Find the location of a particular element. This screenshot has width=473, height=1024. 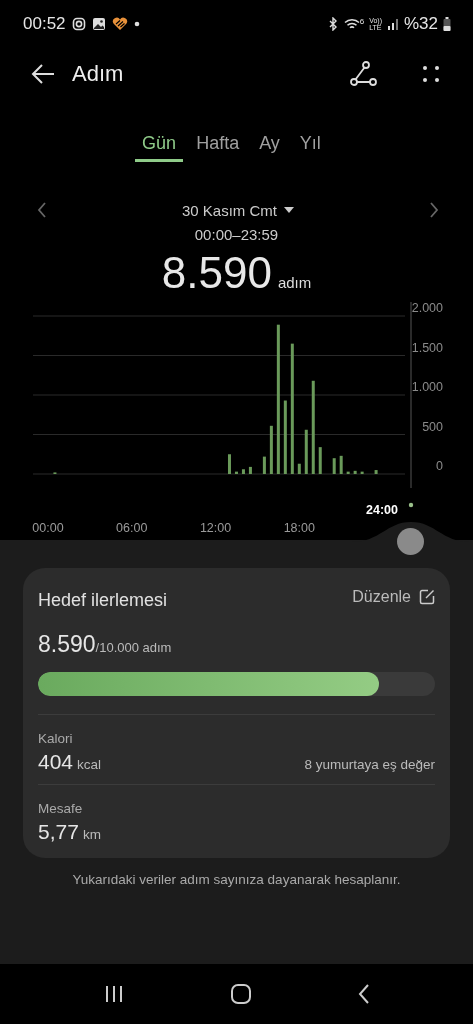

stat-value: 5,77 is located at coordinates (58, 832).